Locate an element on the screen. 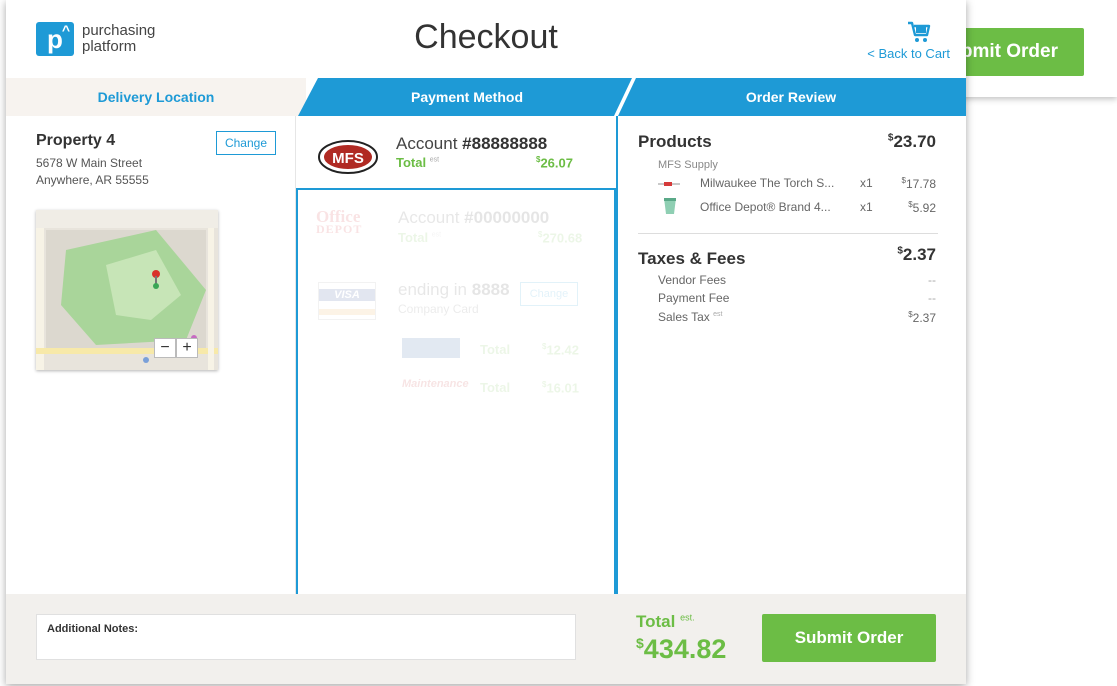  item-price-value: 5.92 is located at coordinates (924, 208).